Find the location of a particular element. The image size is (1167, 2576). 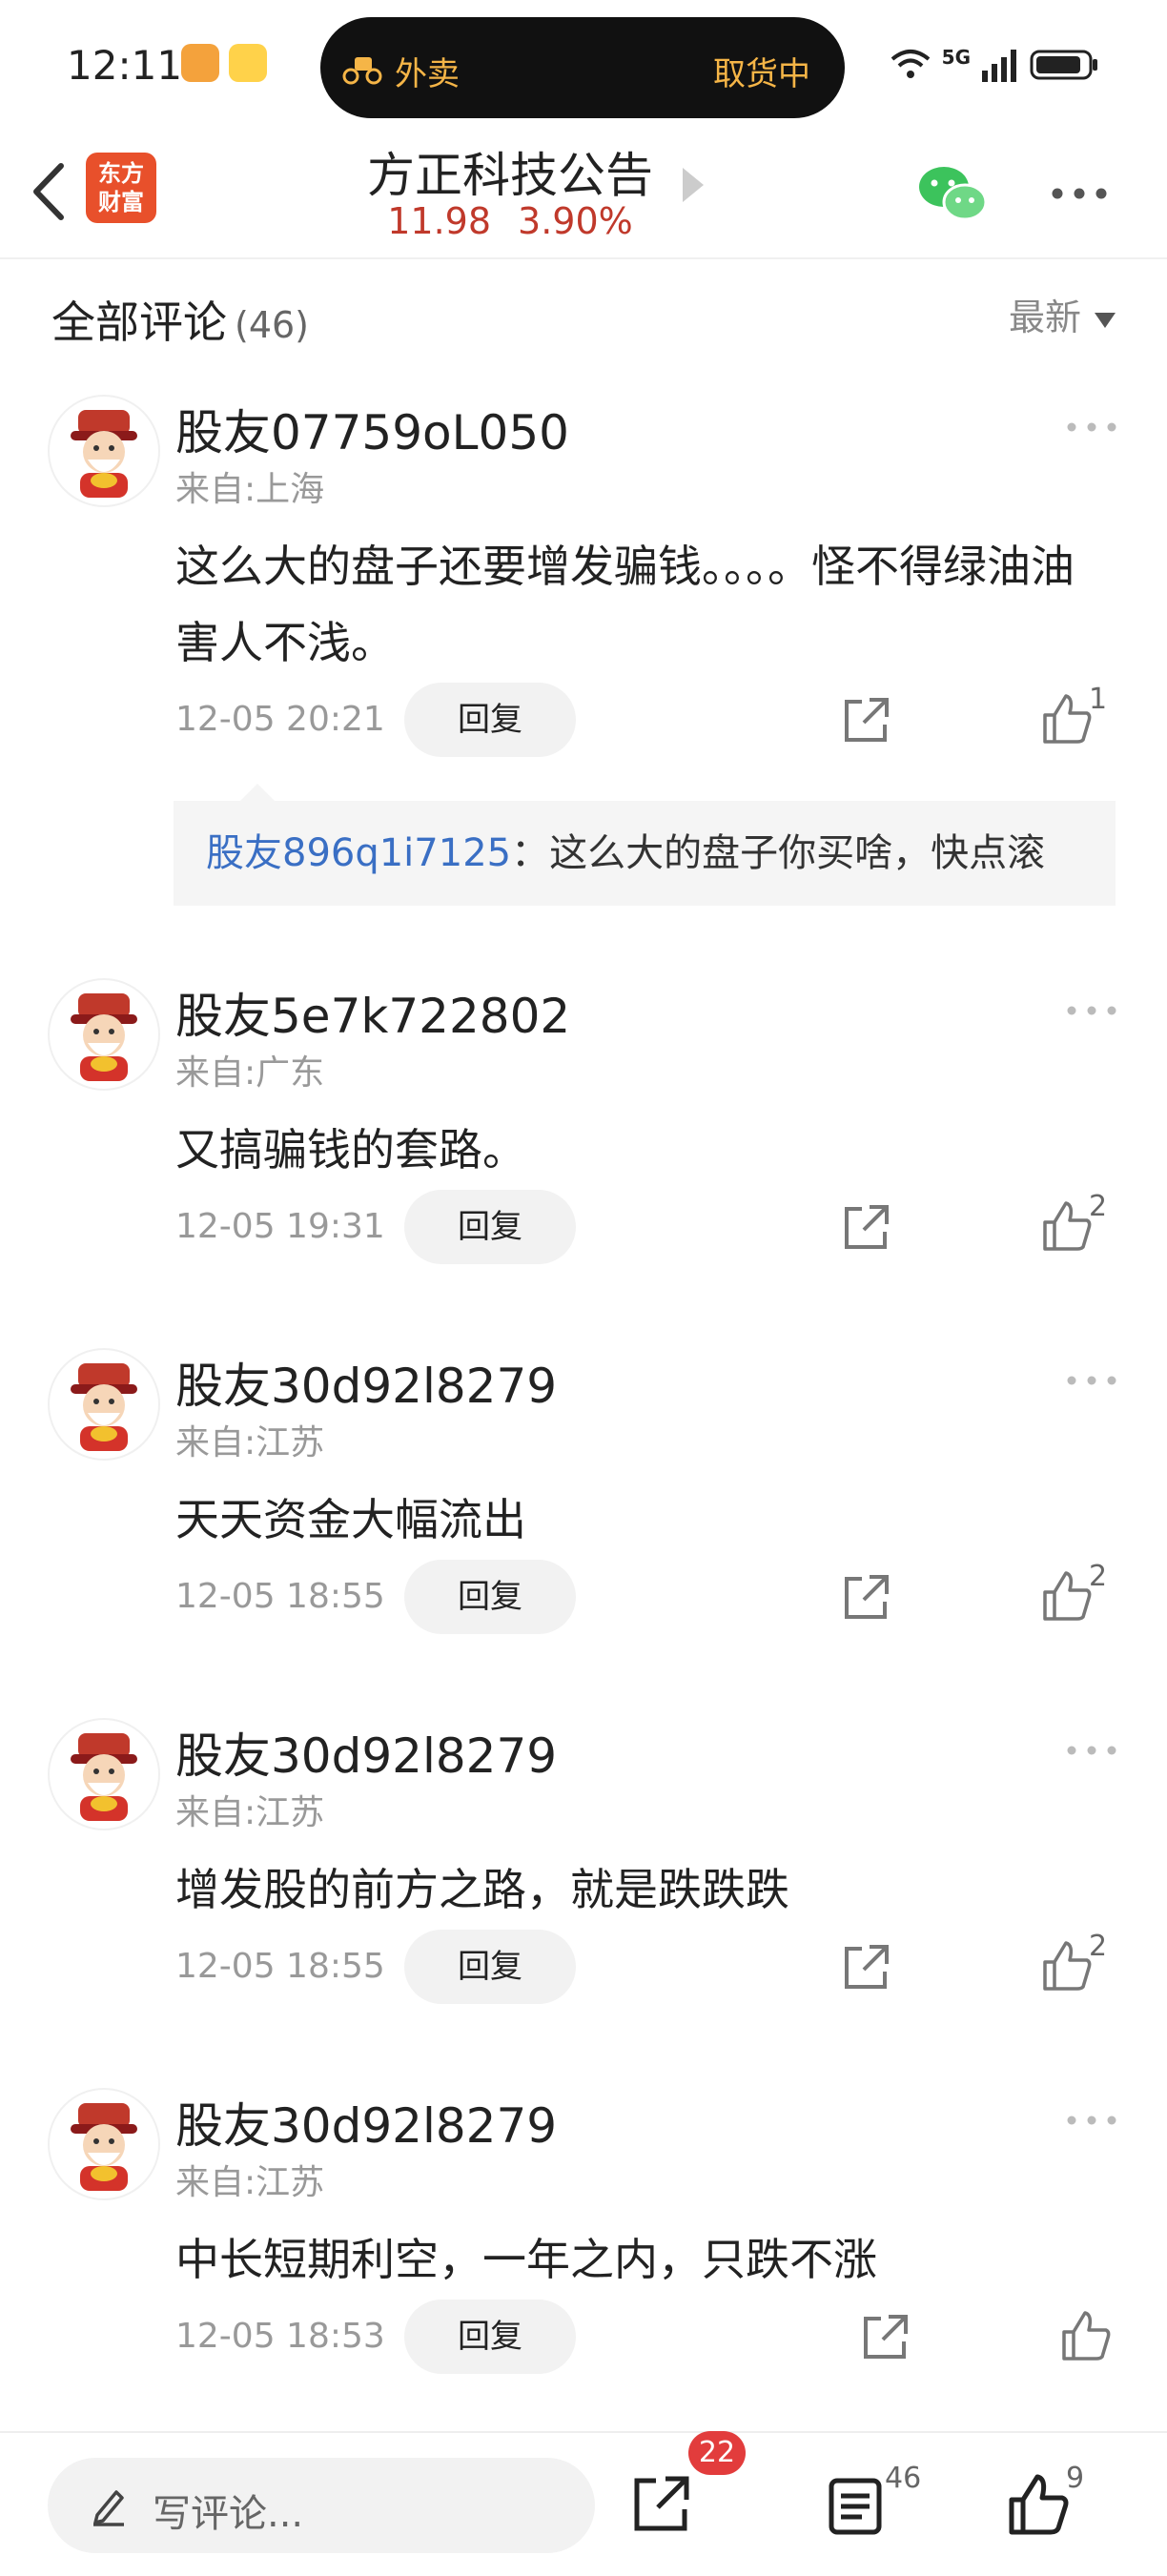

comment-location: 来自:上海 is located at coordinates (250, 489).